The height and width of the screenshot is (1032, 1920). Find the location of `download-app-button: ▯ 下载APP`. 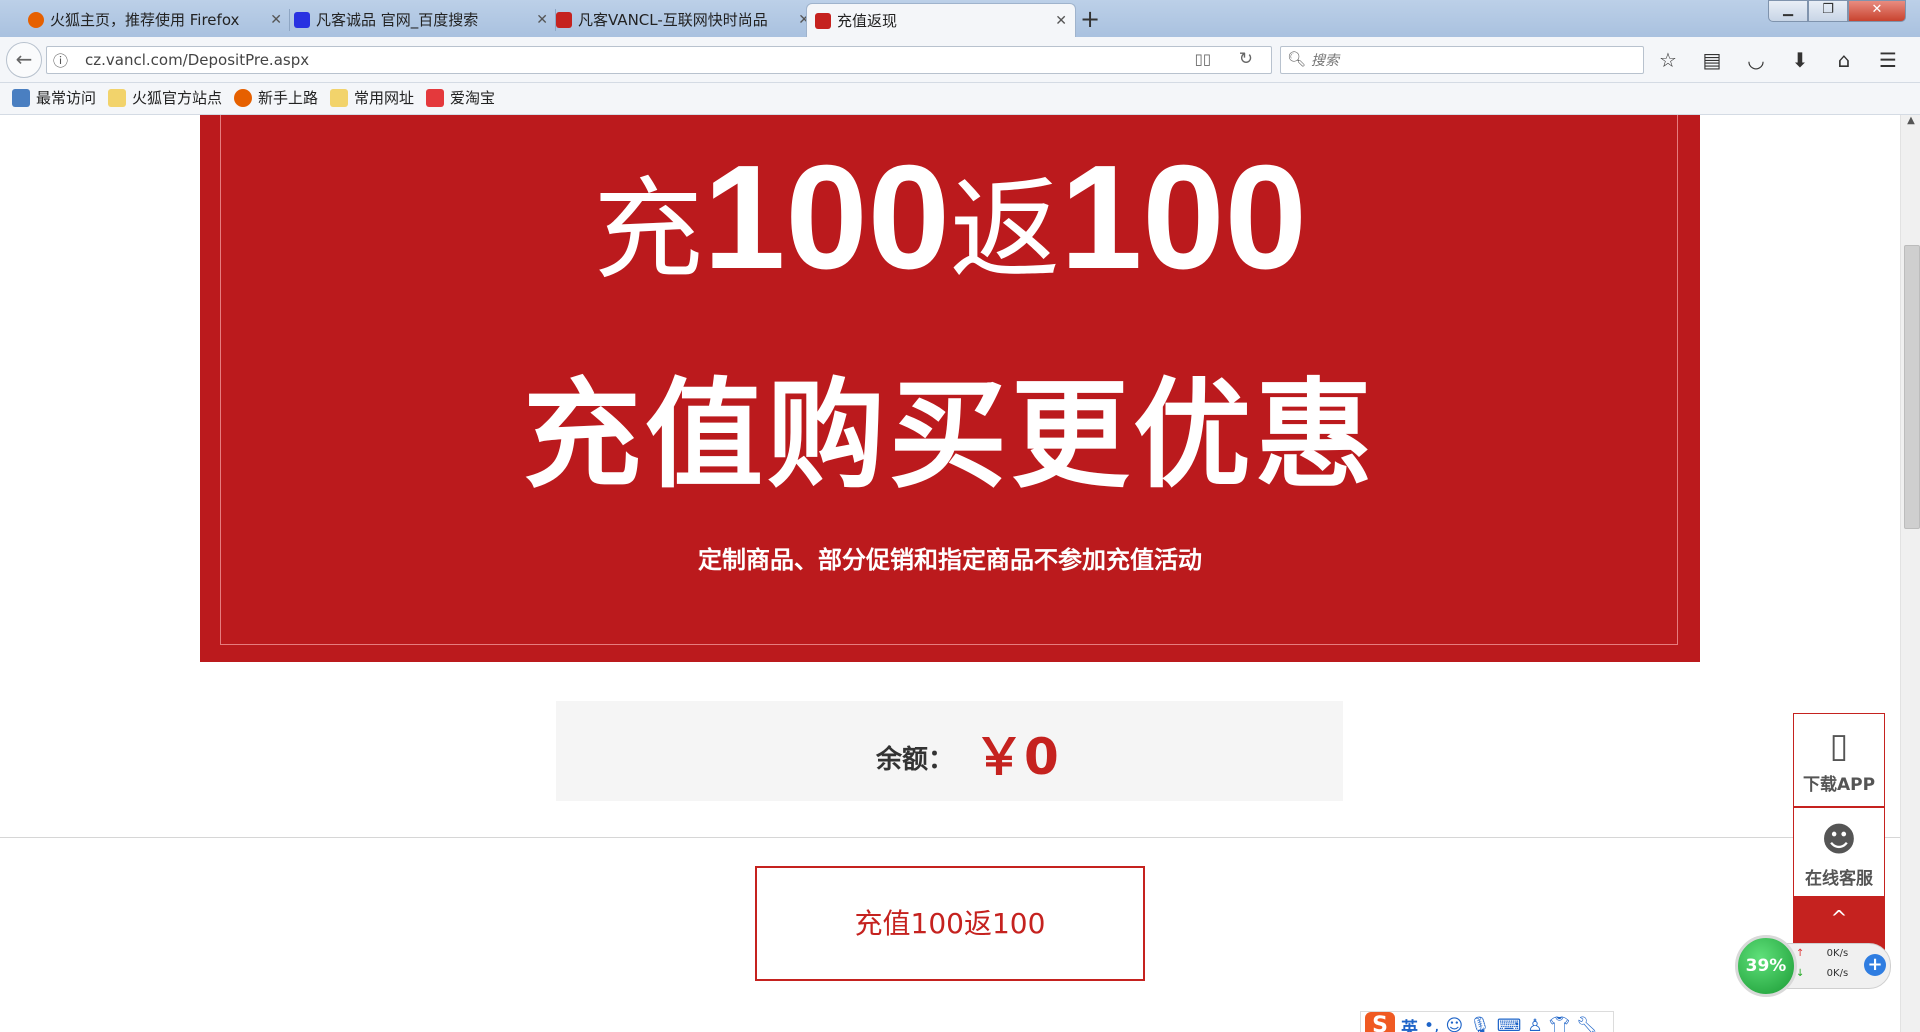

download-app-button: ▯ 下载APP is located at coordinates (1839, 760).